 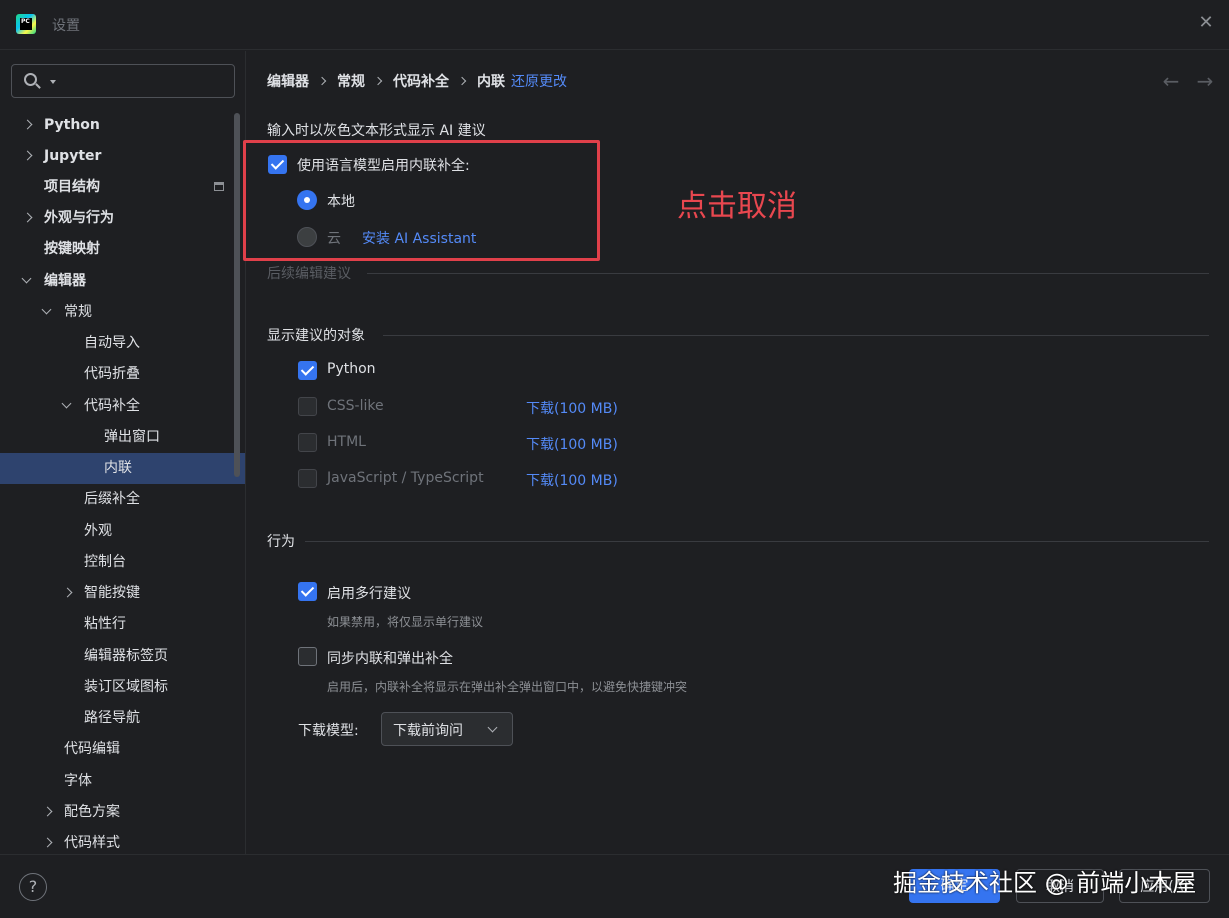 I want to click on multiline-label: 启用多行建议, so click(x=369, y=594).